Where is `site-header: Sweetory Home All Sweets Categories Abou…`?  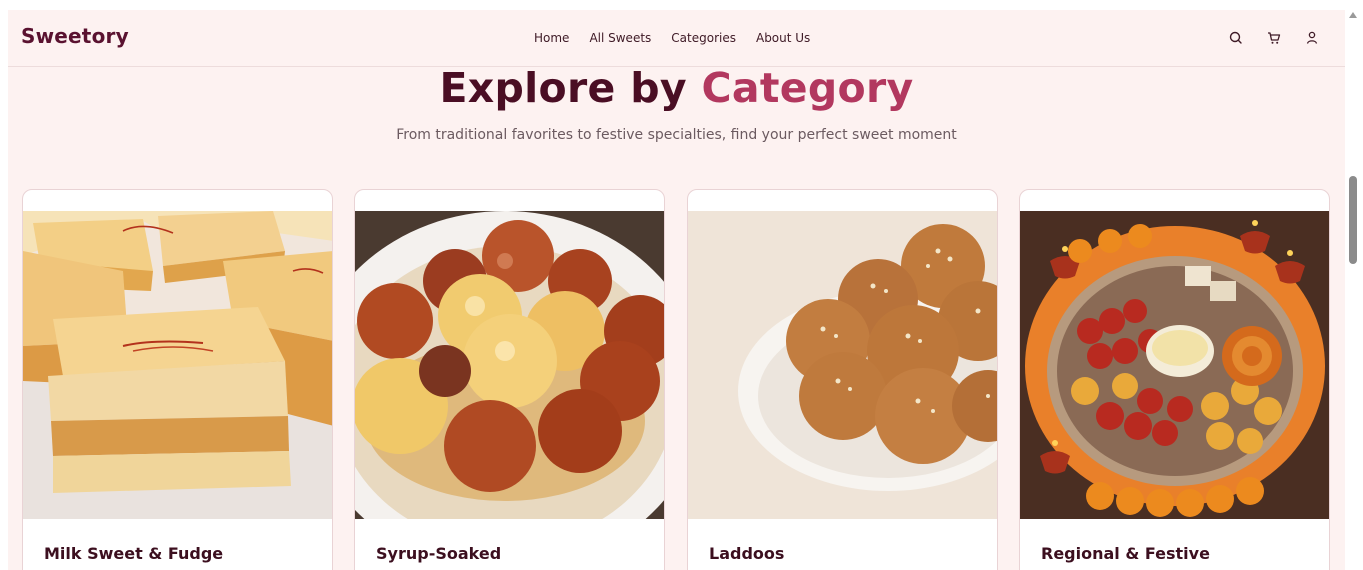 site-header: Sweetory Home All Sweets Categories Abou… is located at coordinates (676, 38).